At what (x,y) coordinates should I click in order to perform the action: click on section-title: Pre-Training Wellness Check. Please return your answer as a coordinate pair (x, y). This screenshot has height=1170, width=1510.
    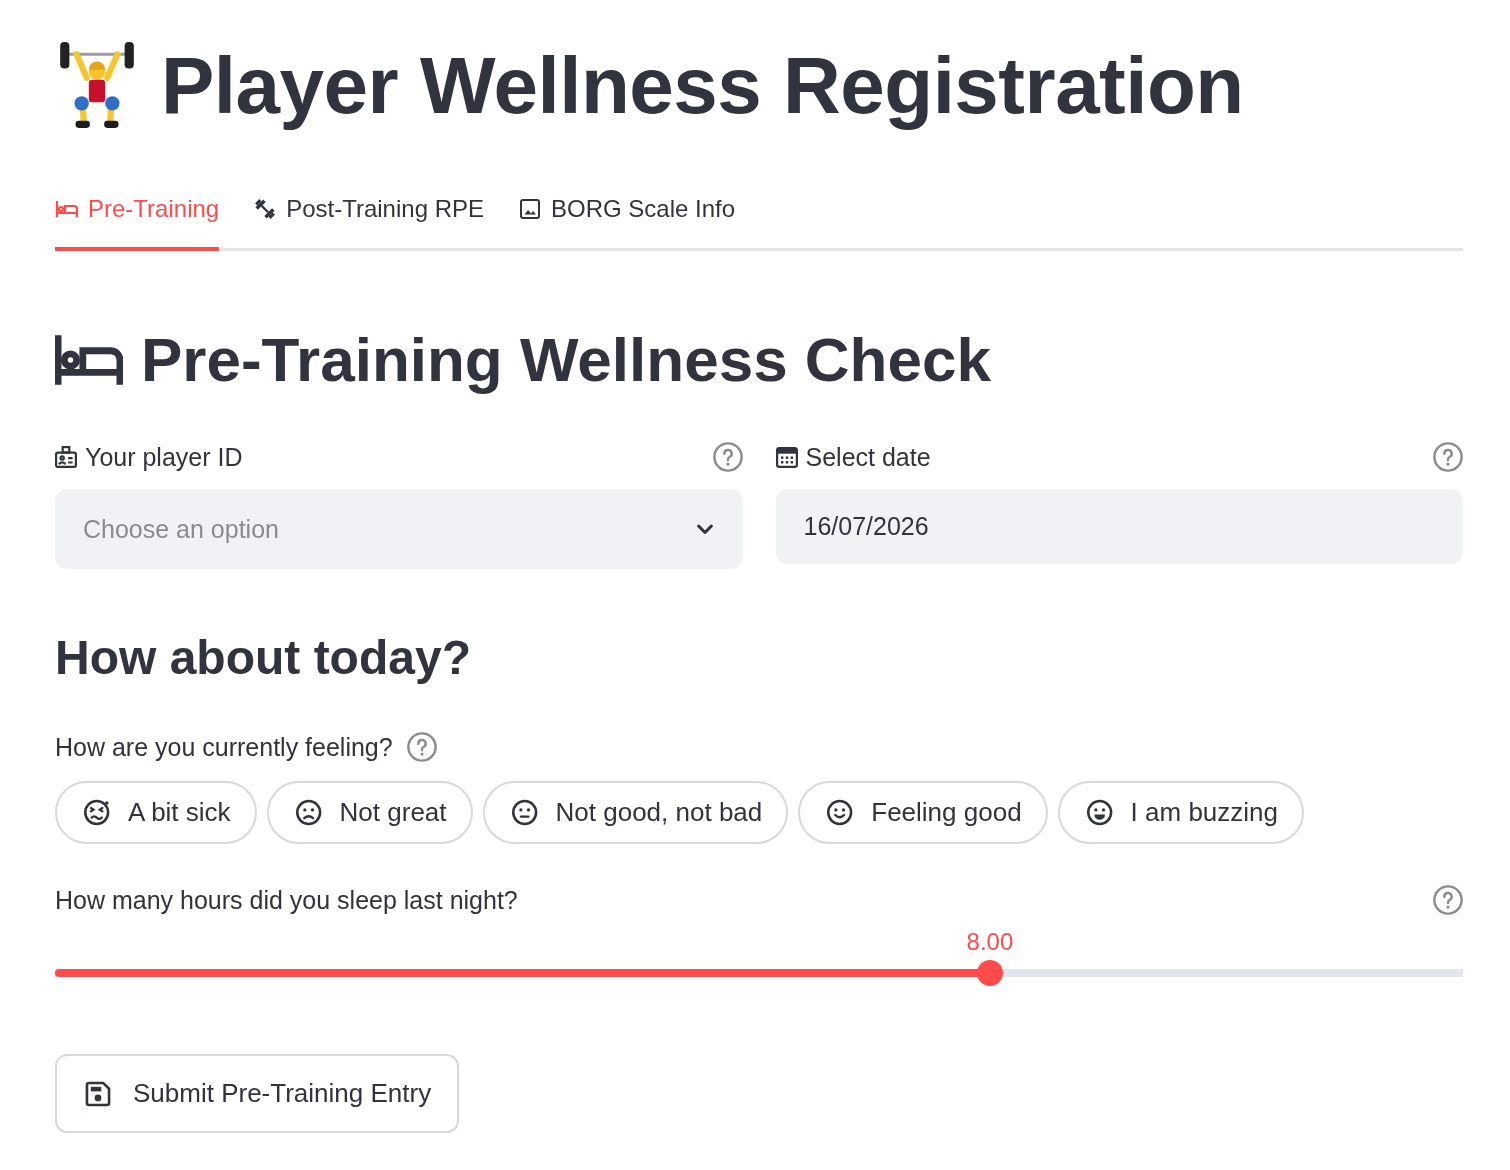
    Looking at the image, I should click on (566, 360).